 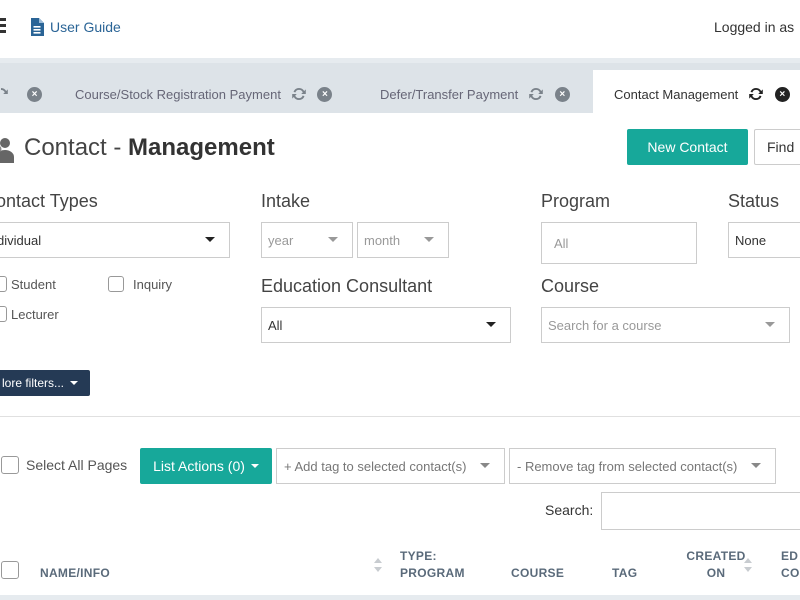 I want to click on contact-types-value: dividual, so click(x=21, y=240).